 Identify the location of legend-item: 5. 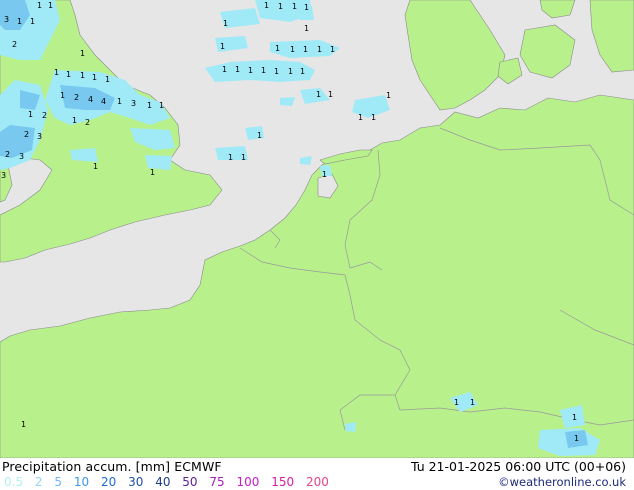
(58, 482).